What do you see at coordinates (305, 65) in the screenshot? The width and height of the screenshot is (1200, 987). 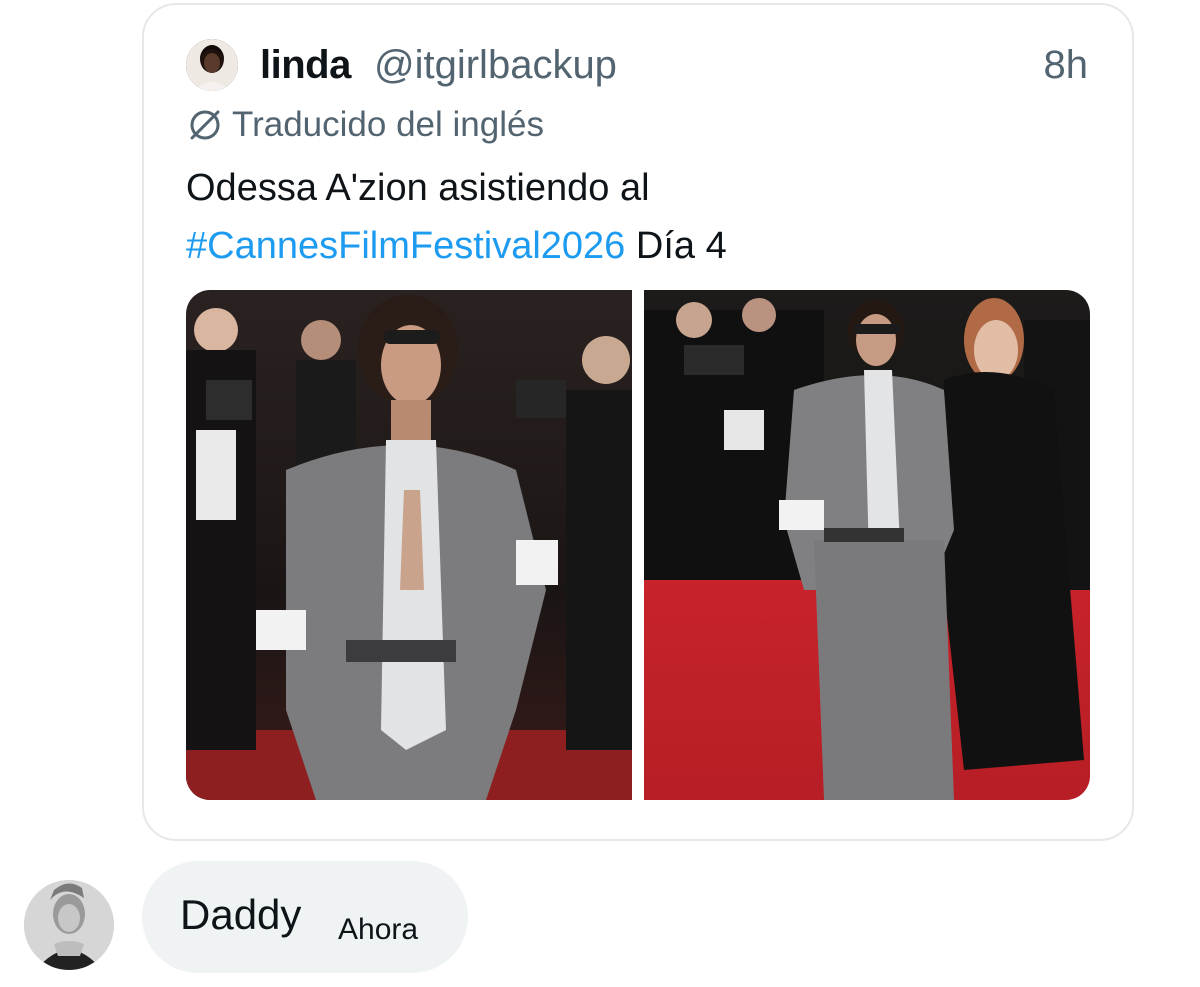 I see `tweet-author-name: linda` at bounding box center [305, 65].